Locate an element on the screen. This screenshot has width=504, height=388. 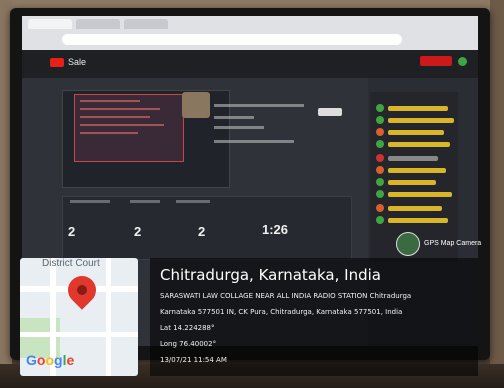
latitude: Lat 14.224288° is located at coordinates (187, 328).